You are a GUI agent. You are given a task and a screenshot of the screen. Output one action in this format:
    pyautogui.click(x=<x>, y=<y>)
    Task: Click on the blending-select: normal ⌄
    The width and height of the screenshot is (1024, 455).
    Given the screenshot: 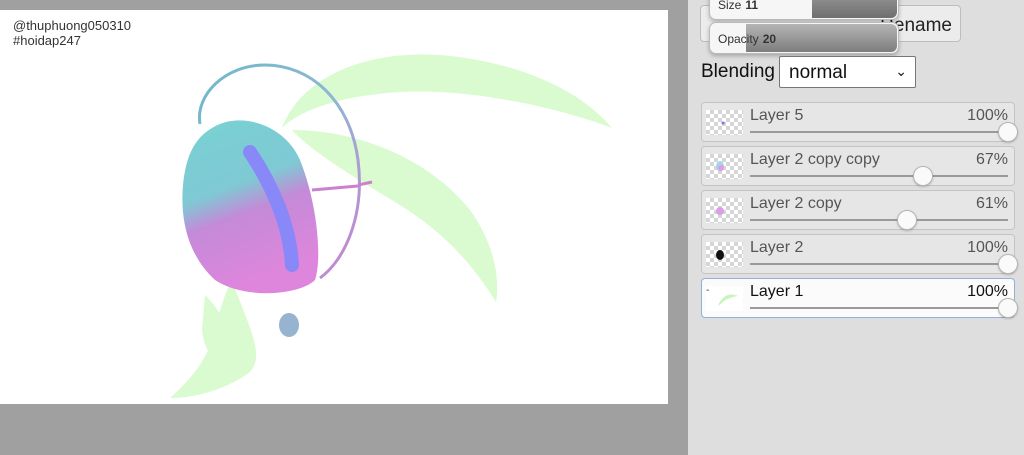 What is the action you would take?
    pyautogui.click(x=847, y=72)
    